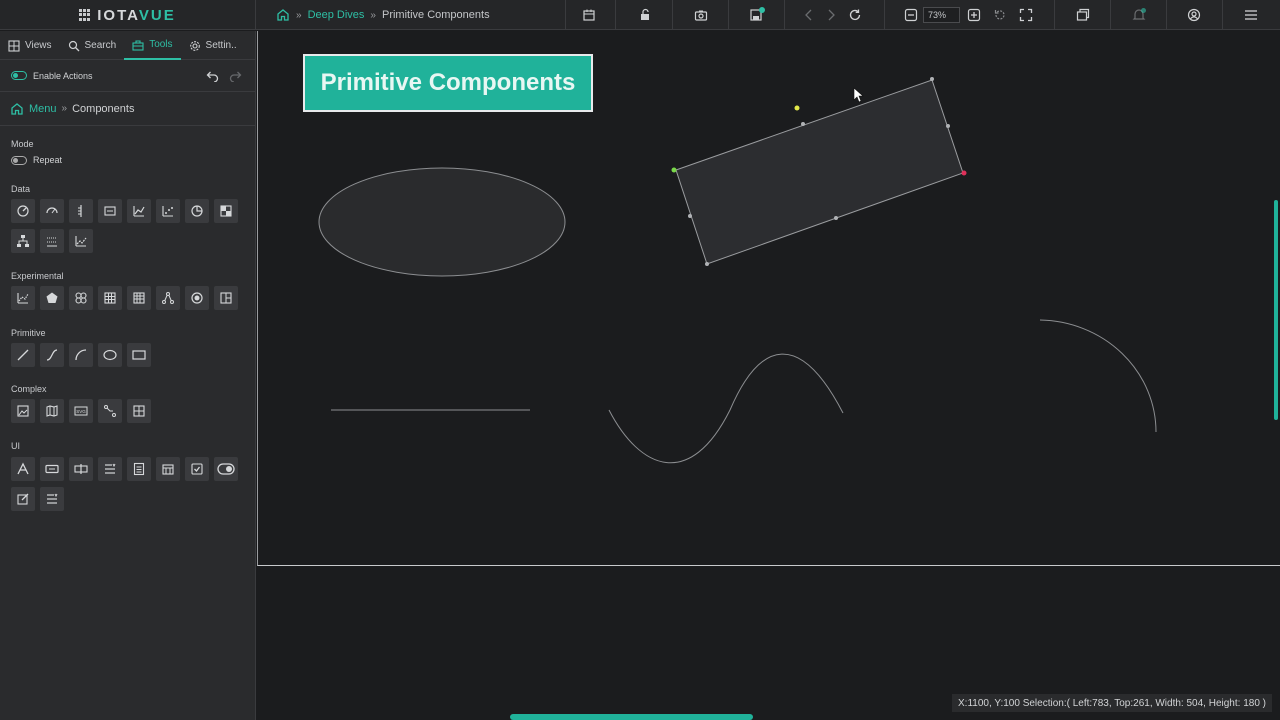 The image size is (1280, 720). Describe the element at coordinates (1098, 376) in the screenshot. I see `arc-primitive` at that location.